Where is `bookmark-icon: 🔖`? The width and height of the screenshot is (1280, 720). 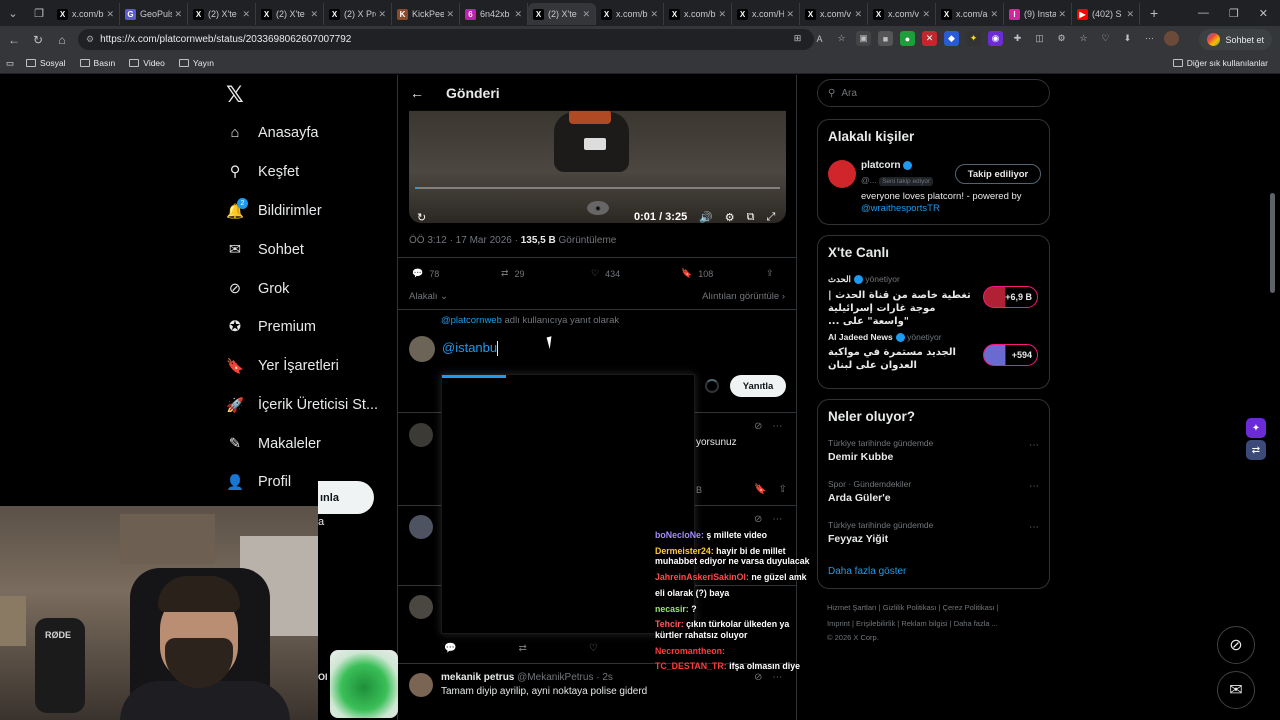
bookmark-icon: 🔖 is located at coordinates (760, 489).